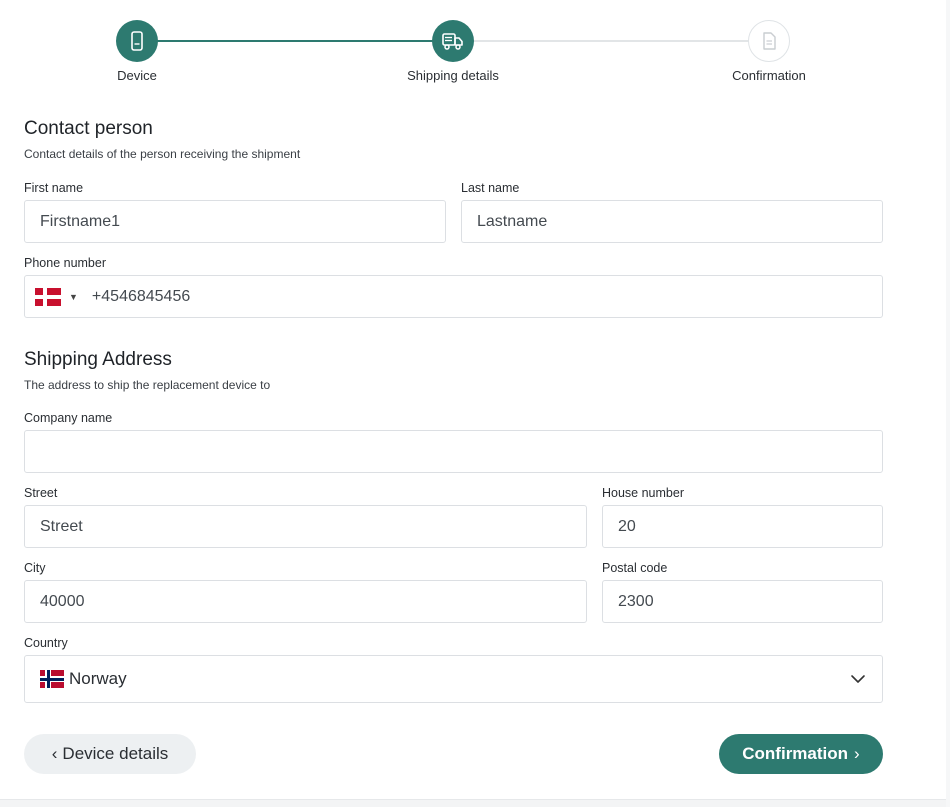  Describe the element at coordinates (115, 753) in the screenshot. I see `back-button-label: Device details` at that location.